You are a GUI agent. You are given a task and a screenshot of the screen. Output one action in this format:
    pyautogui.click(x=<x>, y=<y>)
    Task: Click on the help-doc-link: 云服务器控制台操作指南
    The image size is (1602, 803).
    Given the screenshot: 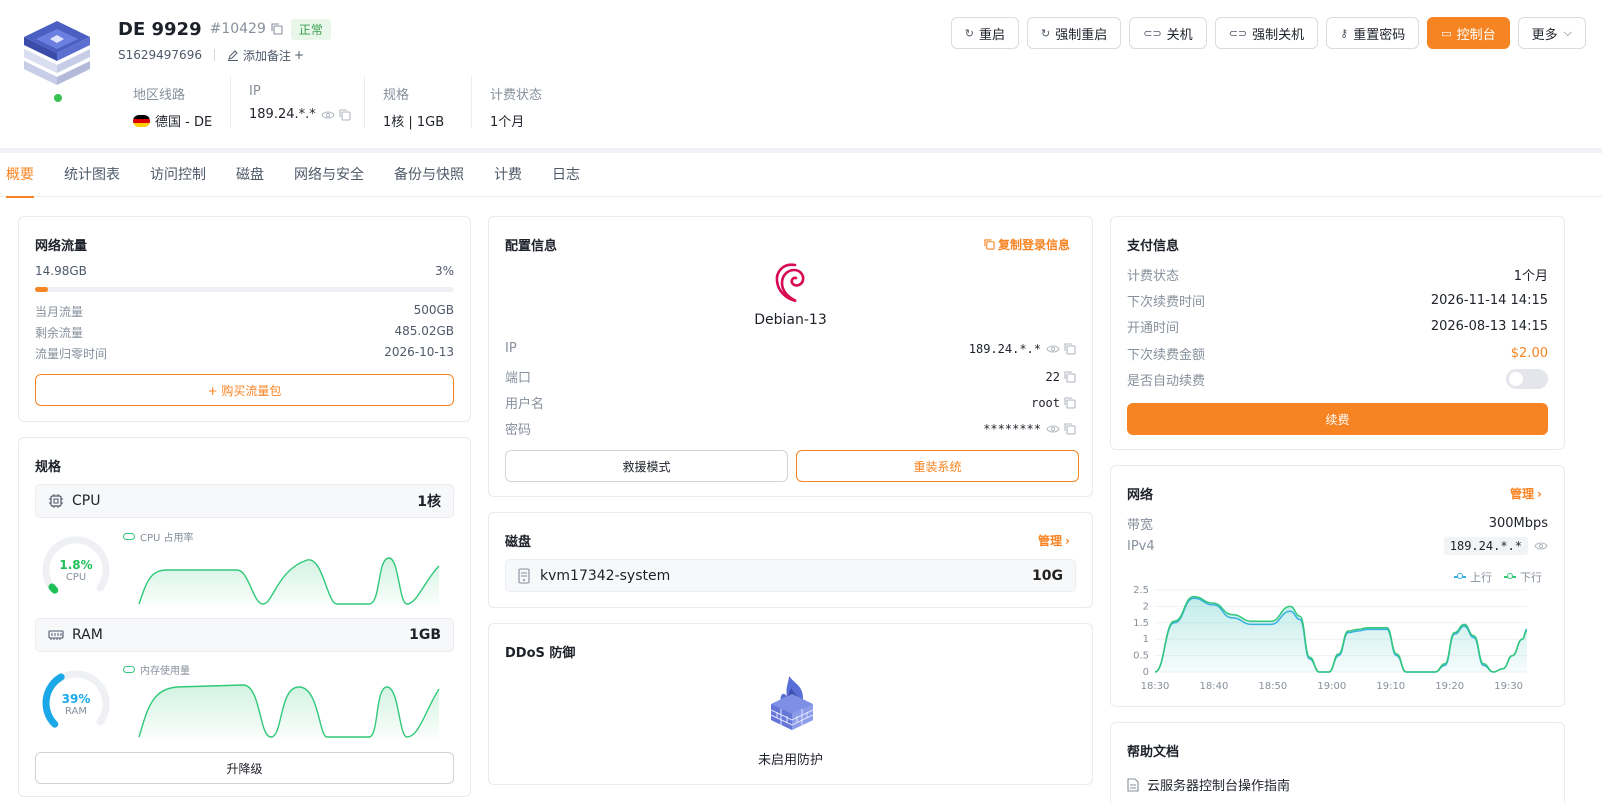 What is the action you would take?
    pyautogui.click(x=1208, y=784)
    